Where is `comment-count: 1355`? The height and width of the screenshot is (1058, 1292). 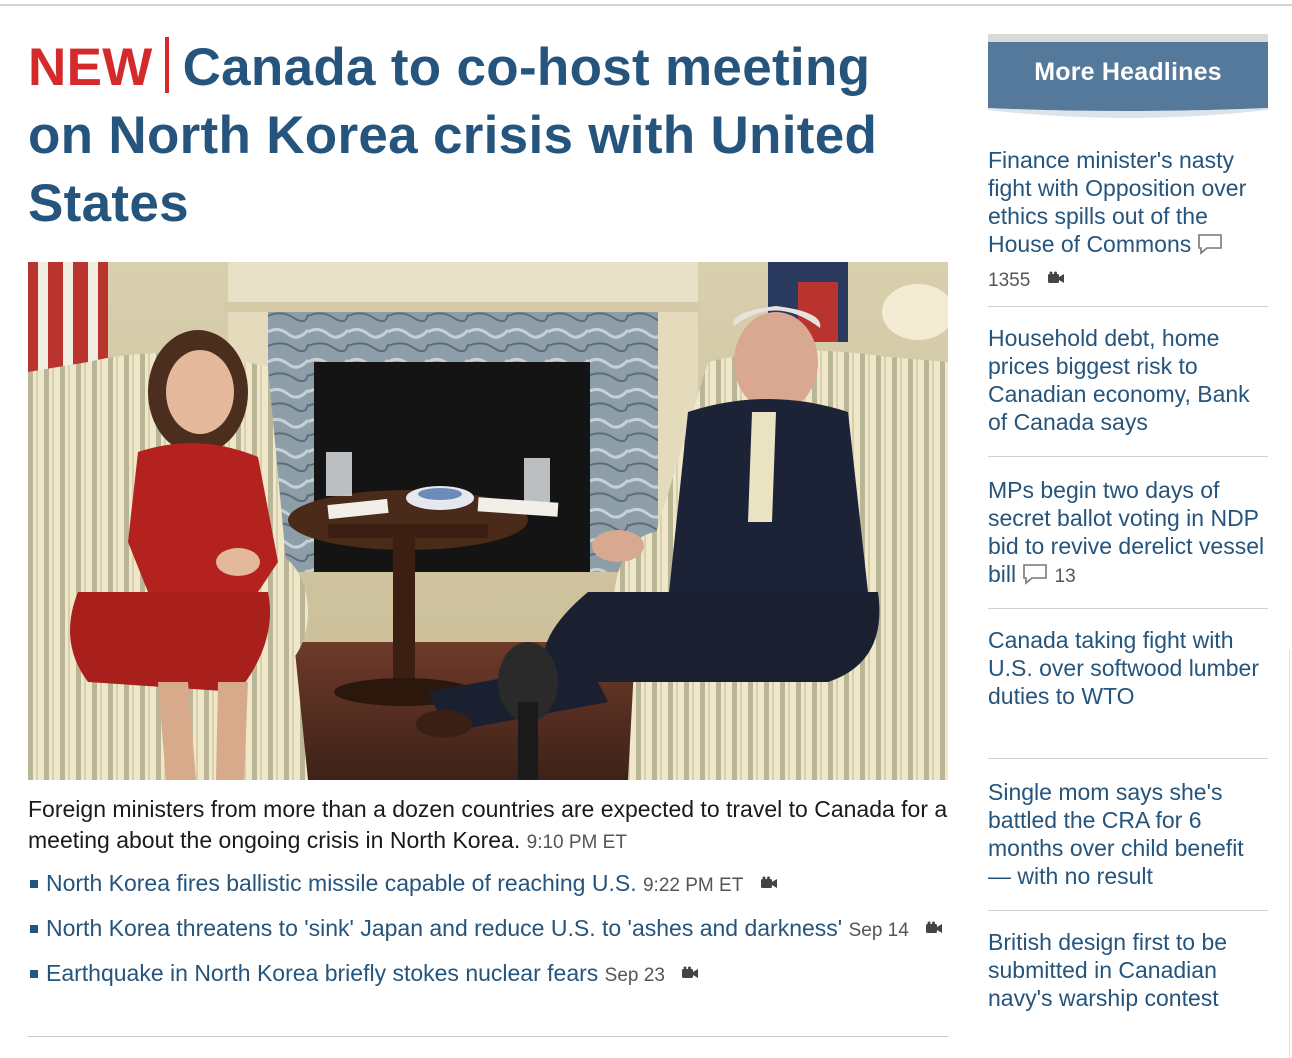 comment-count: 1355 is located at coordinates (1009, 280).